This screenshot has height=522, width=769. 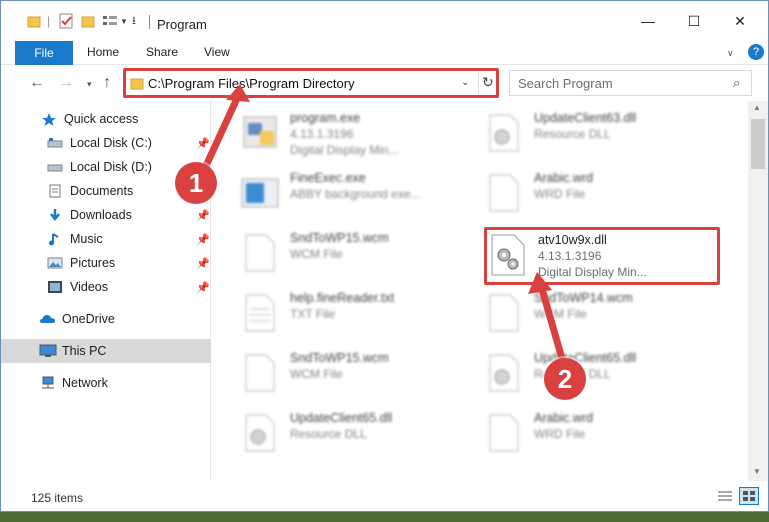 What do you see at coordinates (89, 287) in the screenshot?
I see `sidebar-item-label: Videos` at bounding box center [89, 287].